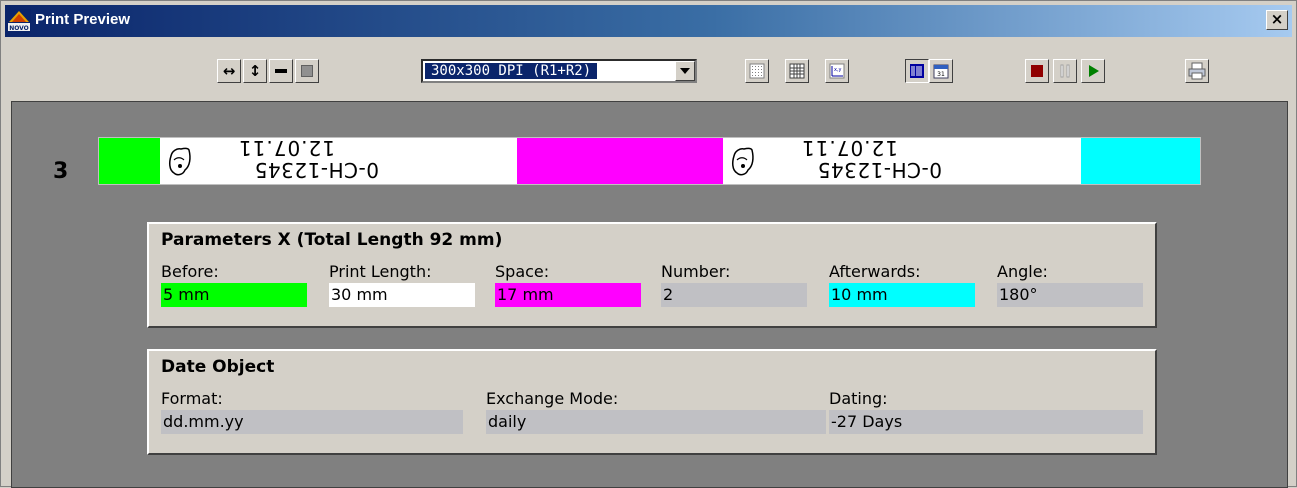 The width and height of the screenshot is (1297, 488). What do you see at coordinates (685, 71) in the screenshot?
I see `chevron-down-icon` at bounding box center [685, 71].